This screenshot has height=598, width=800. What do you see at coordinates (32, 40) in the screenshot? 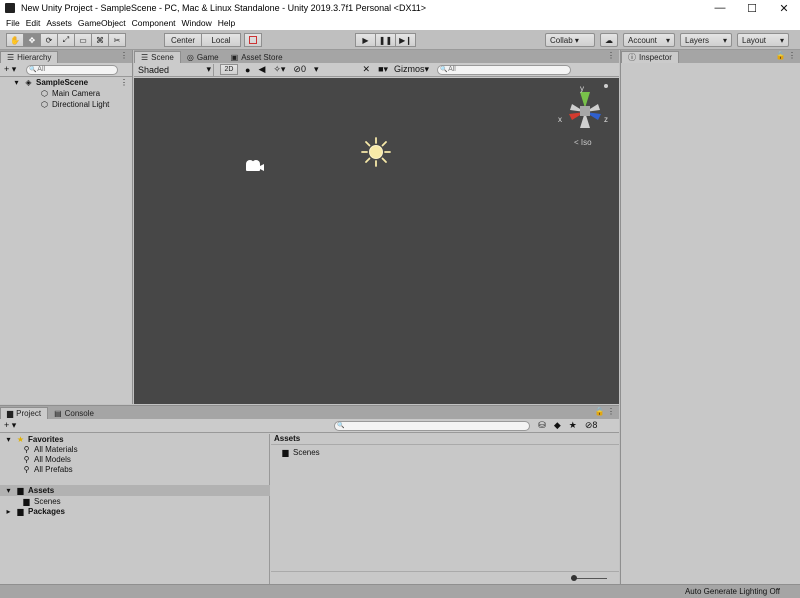
I see `move-tool-icon: ✥` at bounding box center [32, 40].